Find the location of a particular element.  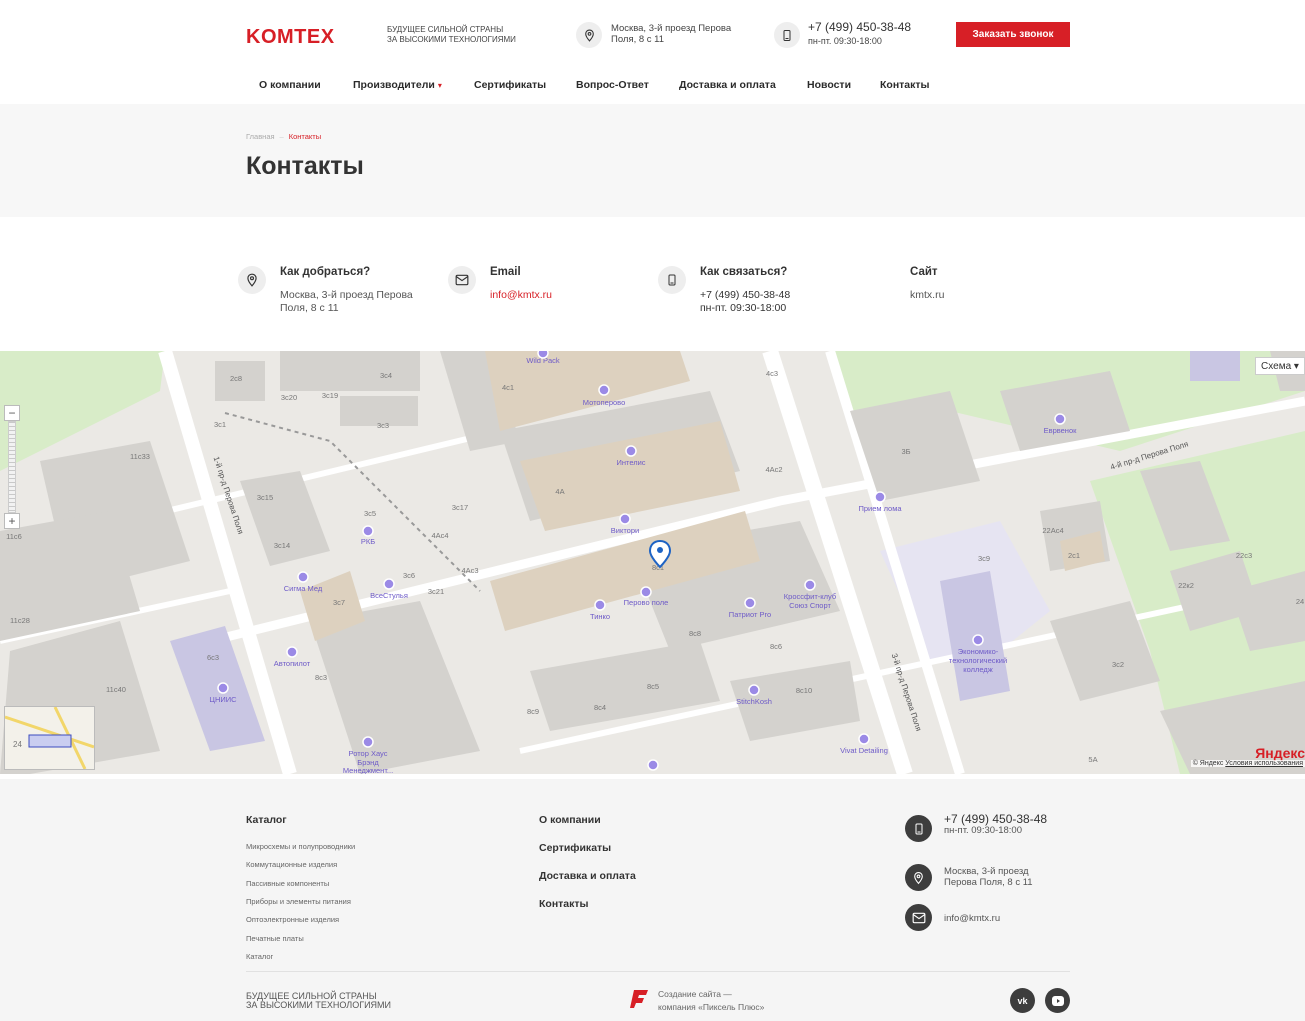

map-building-label: 3с21 is located at coordinates (436, 591).